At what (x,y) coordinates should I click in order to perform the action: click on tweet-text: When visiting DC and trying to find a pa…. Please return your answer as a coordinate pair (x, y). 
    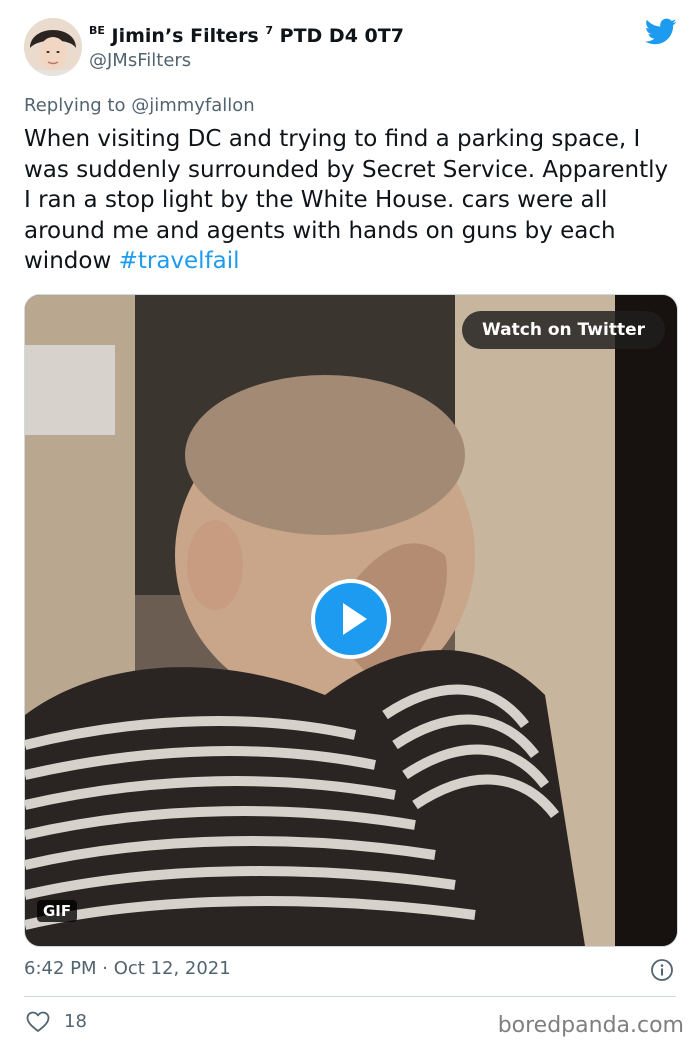
    Looking at the image, I should click on (349, 200).